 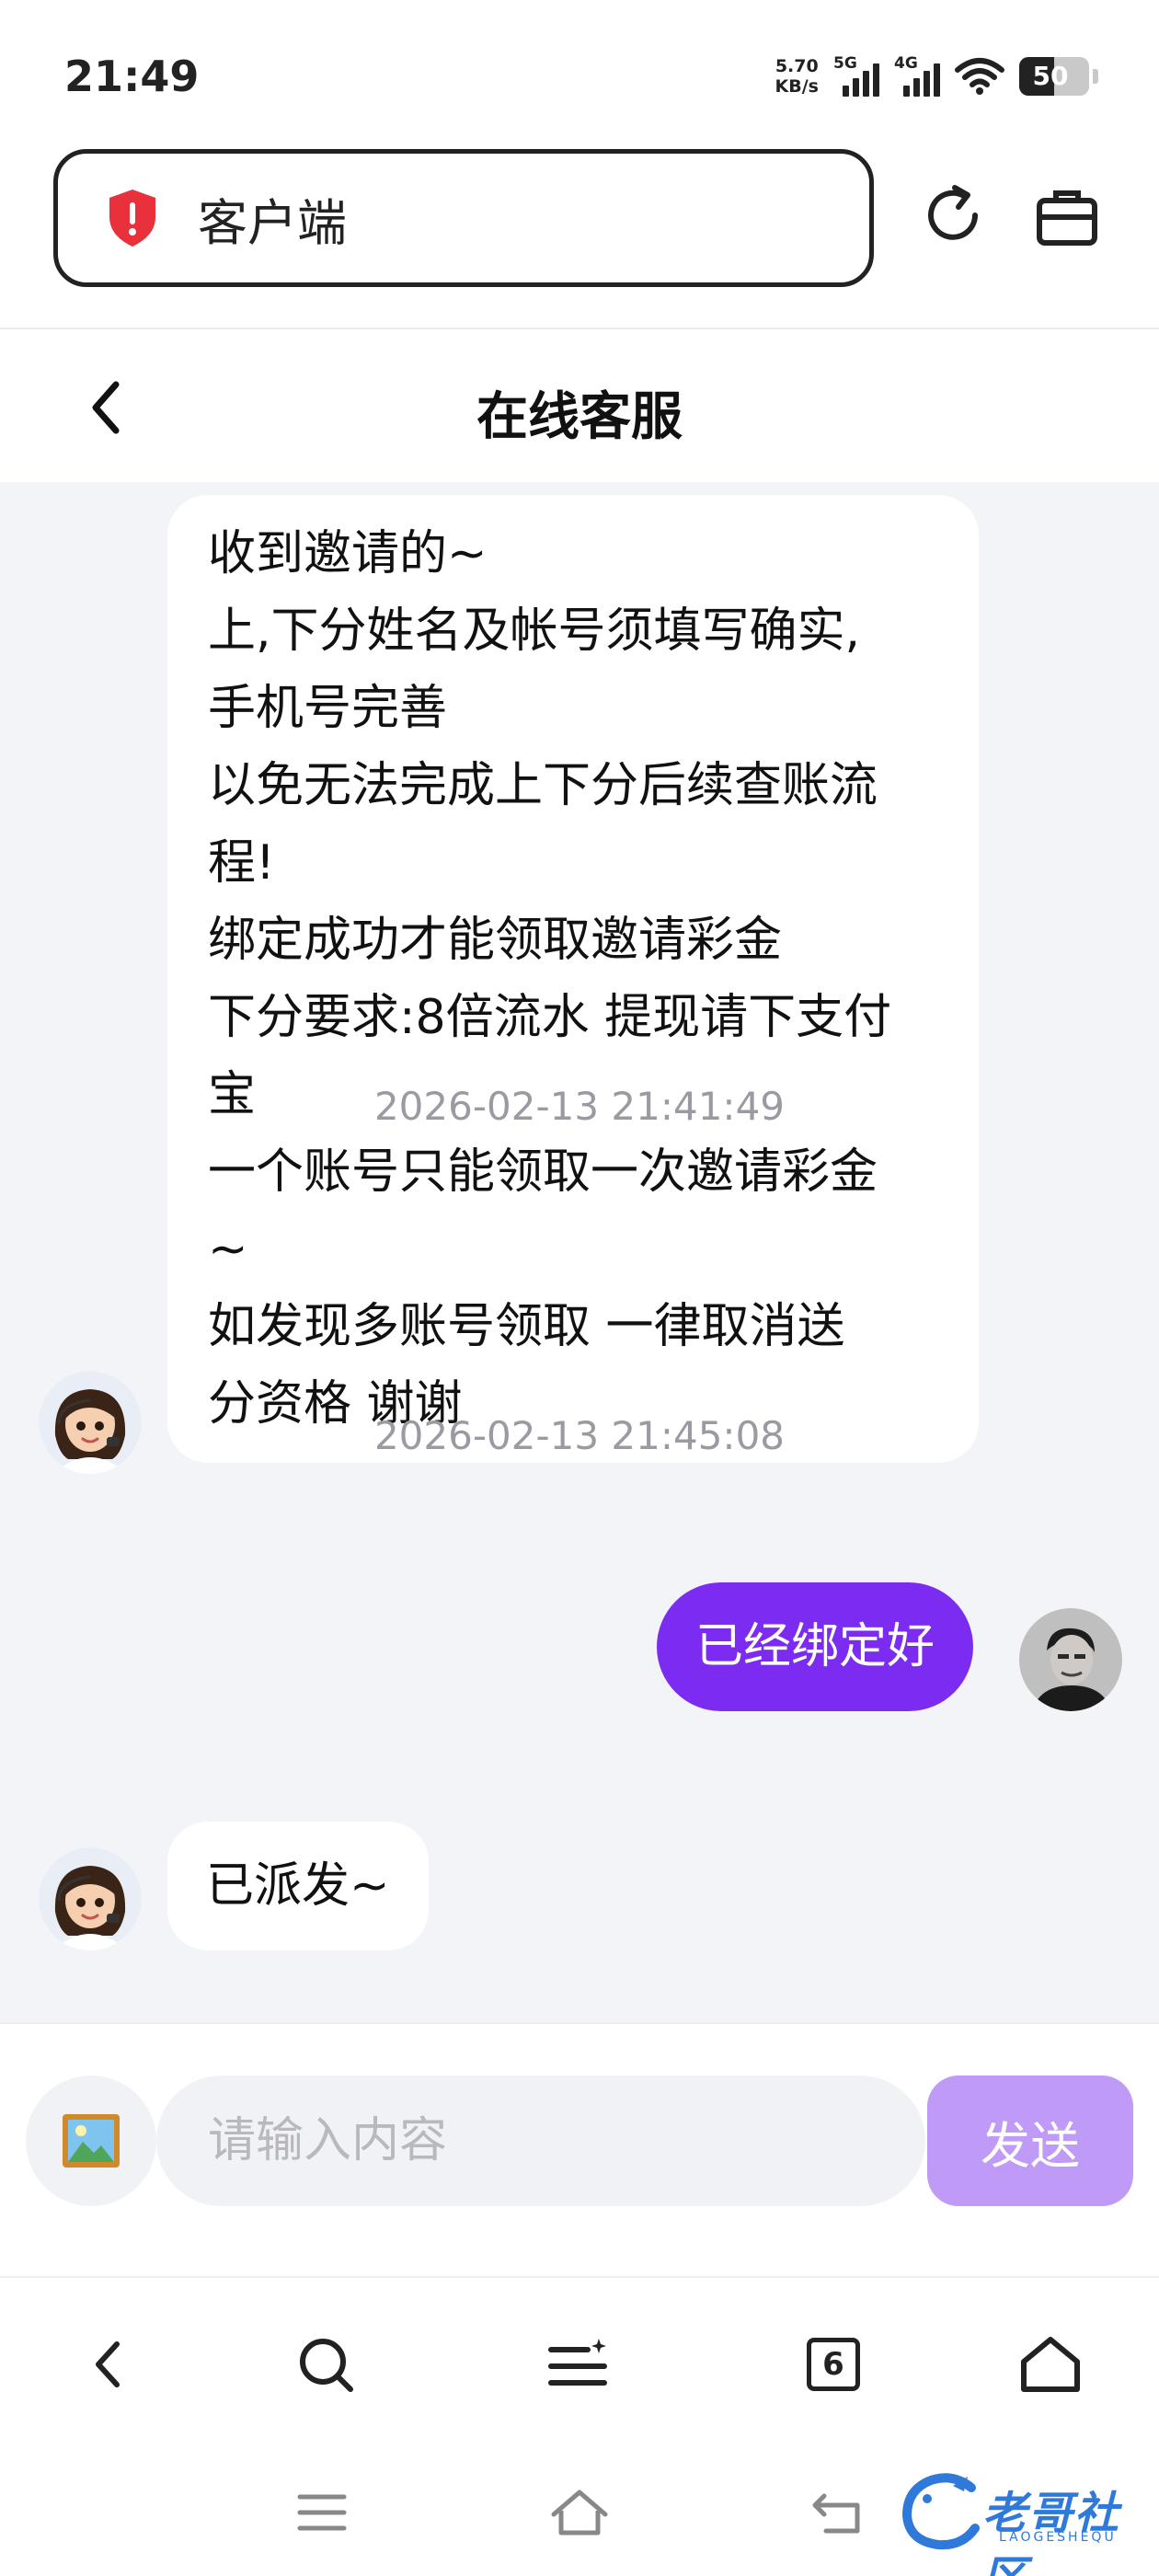 What do you see at coordinates (1050, 76) in the screenshot?
I see `battery-level: 50` at bounding box center [1050, 76].